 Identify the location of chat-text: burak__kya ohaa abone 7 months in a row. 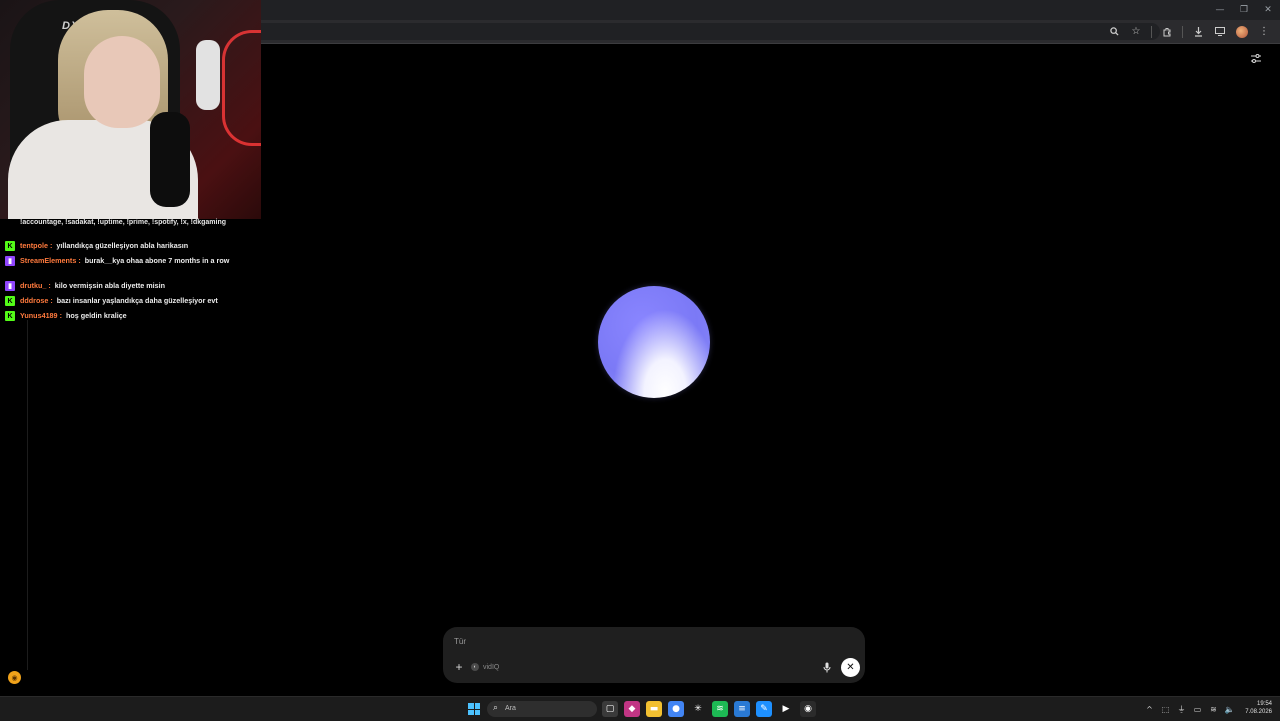
(157, 260).